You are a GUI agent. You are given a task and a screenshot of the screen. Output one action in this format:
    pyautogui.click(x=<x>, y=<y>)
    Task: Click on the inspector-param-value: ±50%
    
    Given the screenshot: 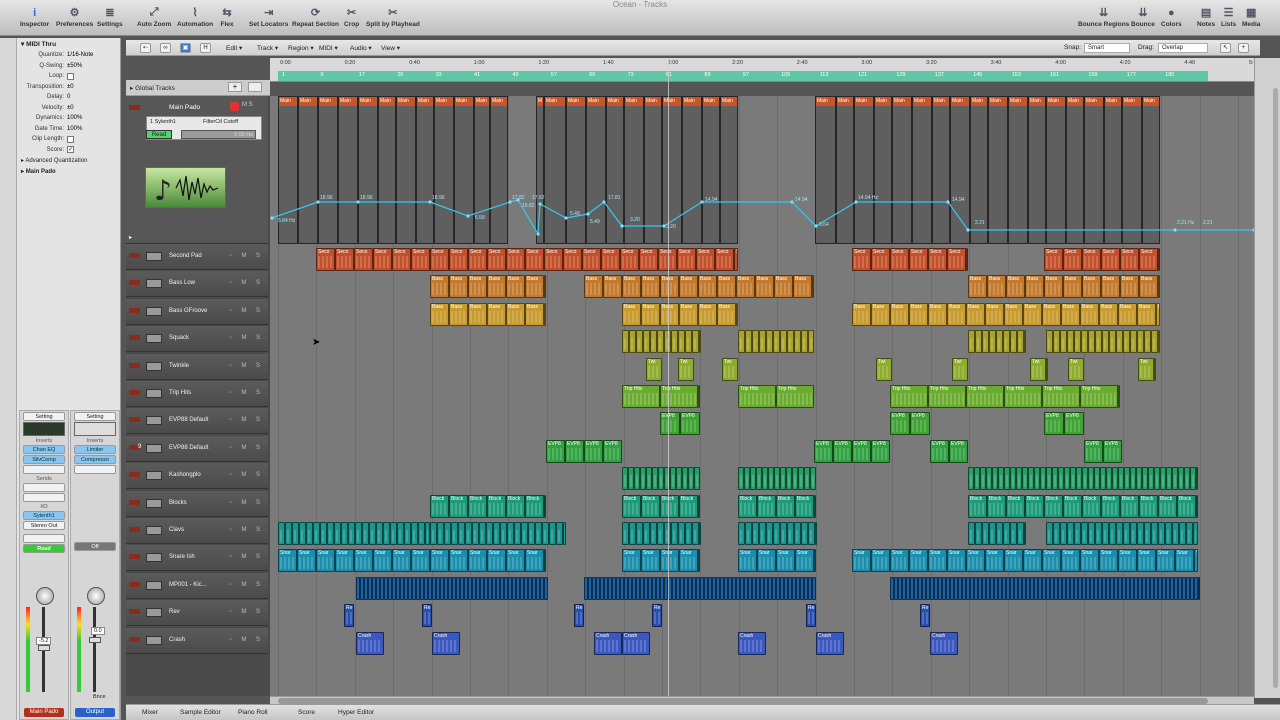 What is the action you would take?
    pyautogui.click(x=74, y=66)
    